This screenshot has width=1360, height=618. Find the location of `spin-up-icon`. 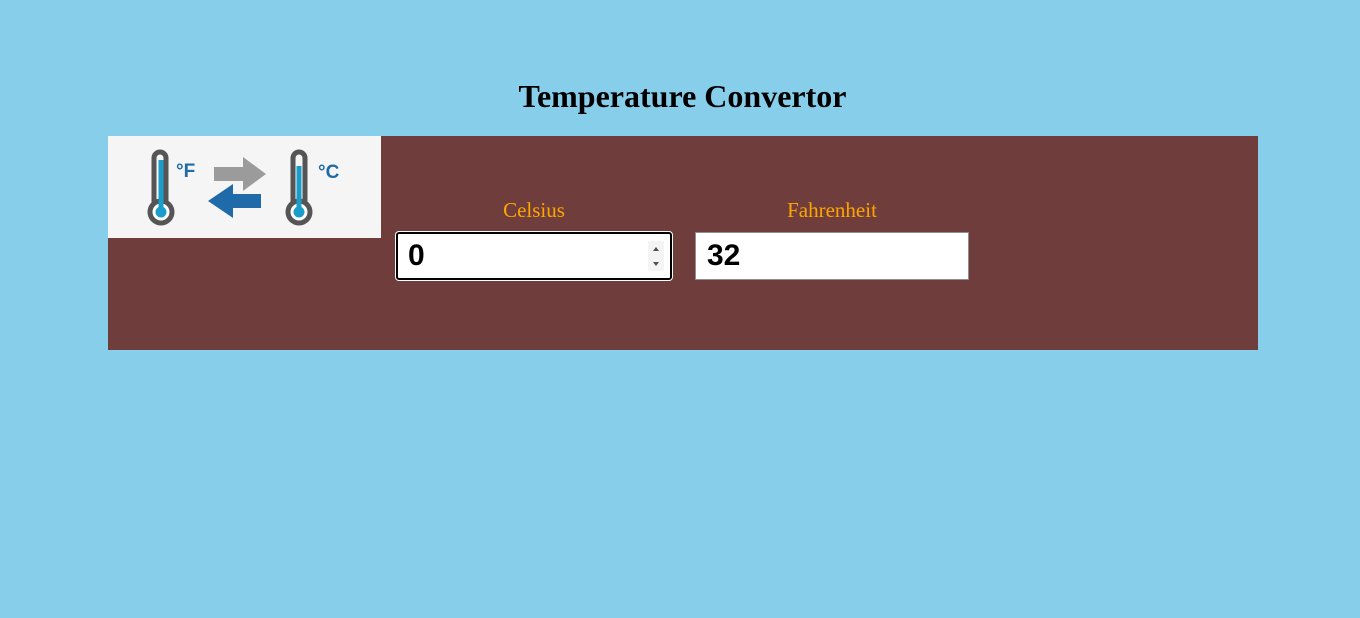

spin-up-icon is located at coordinates (656, 248).